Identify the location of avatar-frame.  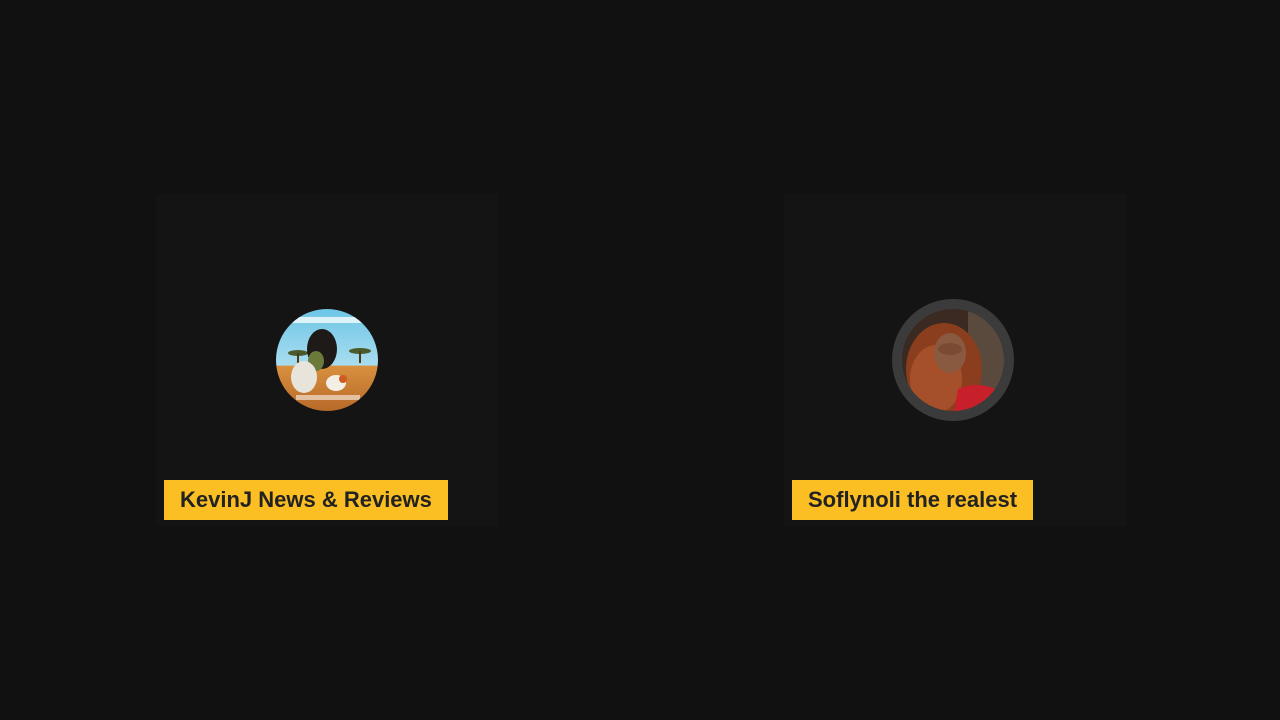
(327, 360).